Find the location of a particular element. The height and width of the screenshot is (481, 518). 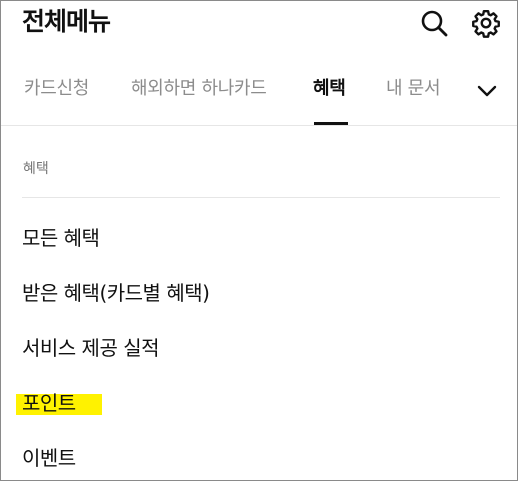

menu-item-service-performance: 서비스 제공 실적 is located at coordinates (91, 348).